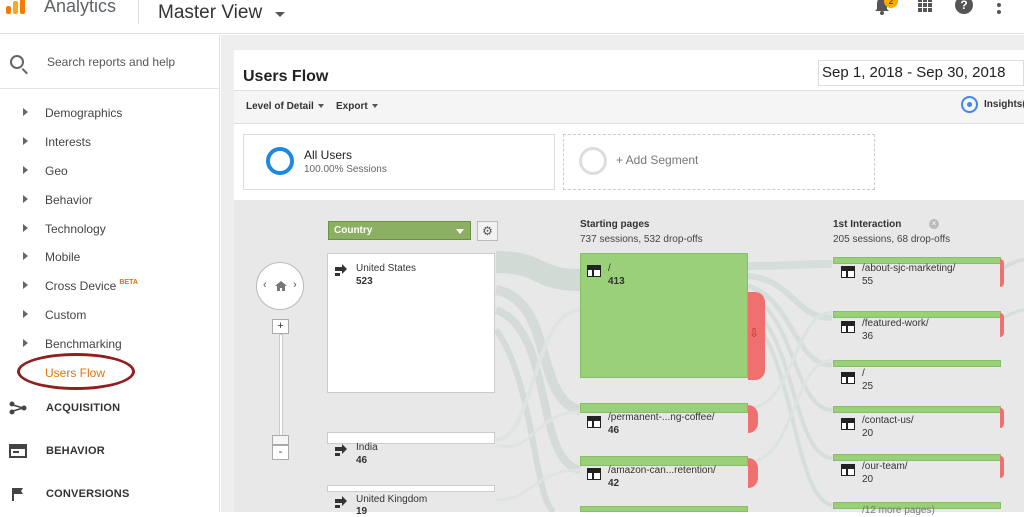  What do you see at coordinates (295, 285) in the screenshot?
I see `pan-right-icon: ›` at bounding box center [295, 285].